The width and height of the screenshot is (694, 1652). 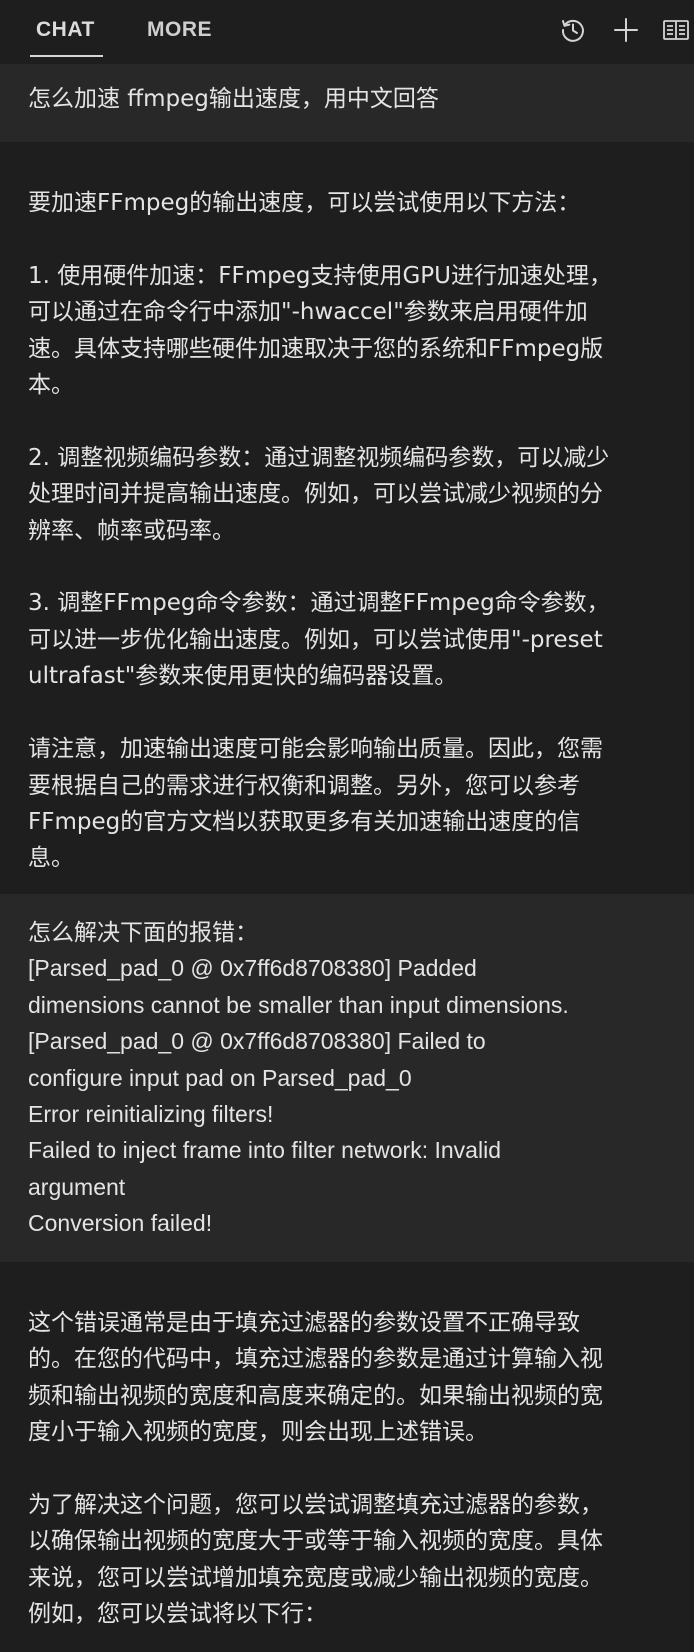 What do you see at coordinates (65, 30) in the screenshot?
I see `tab-chat: CHAT` at bounding box center [65, 30].